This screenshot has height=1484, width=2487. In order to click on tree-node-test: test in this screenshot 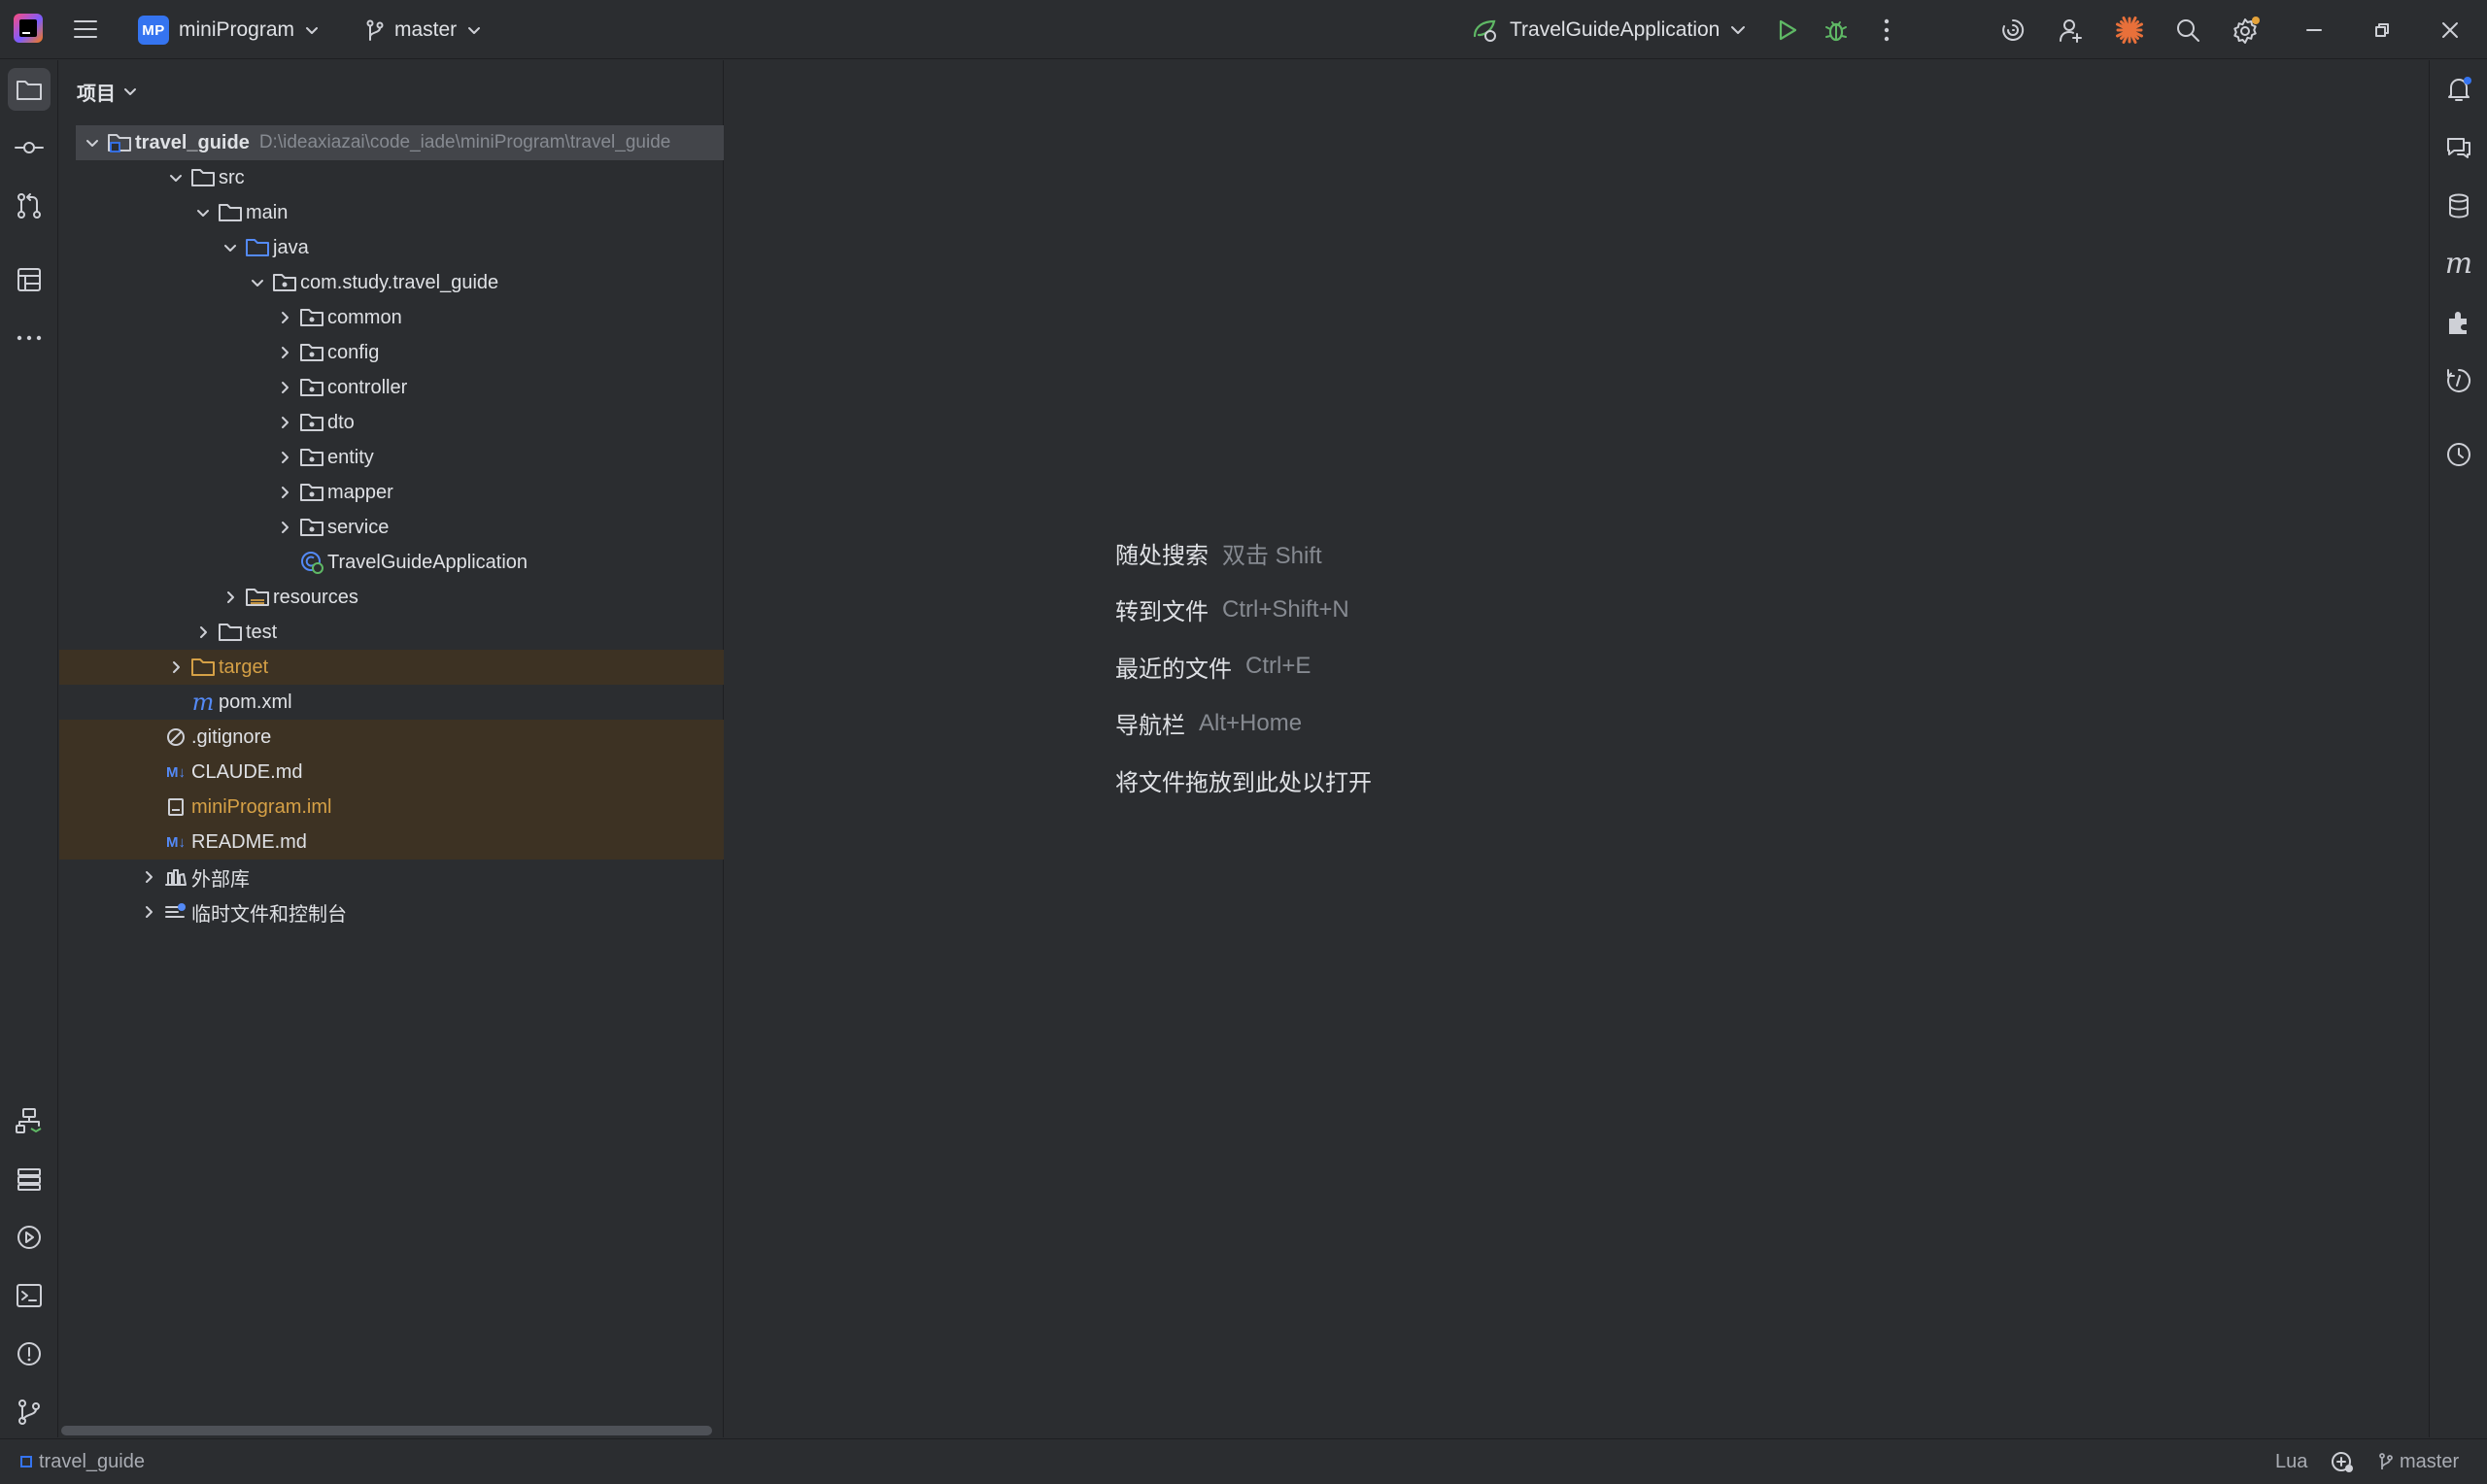, I will do `click(391, 632)`.